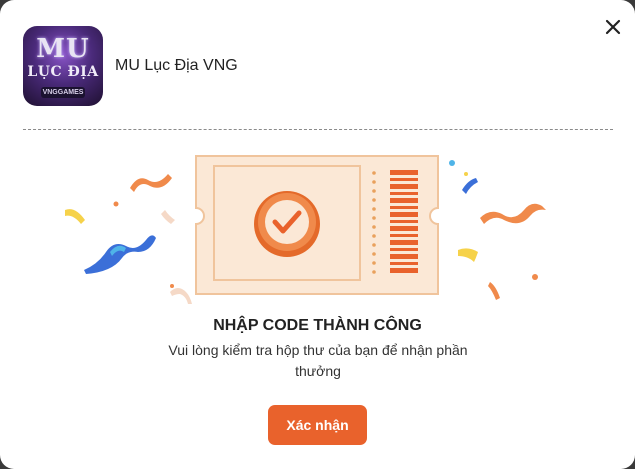  I want to click on close-button, so click(613, 27).